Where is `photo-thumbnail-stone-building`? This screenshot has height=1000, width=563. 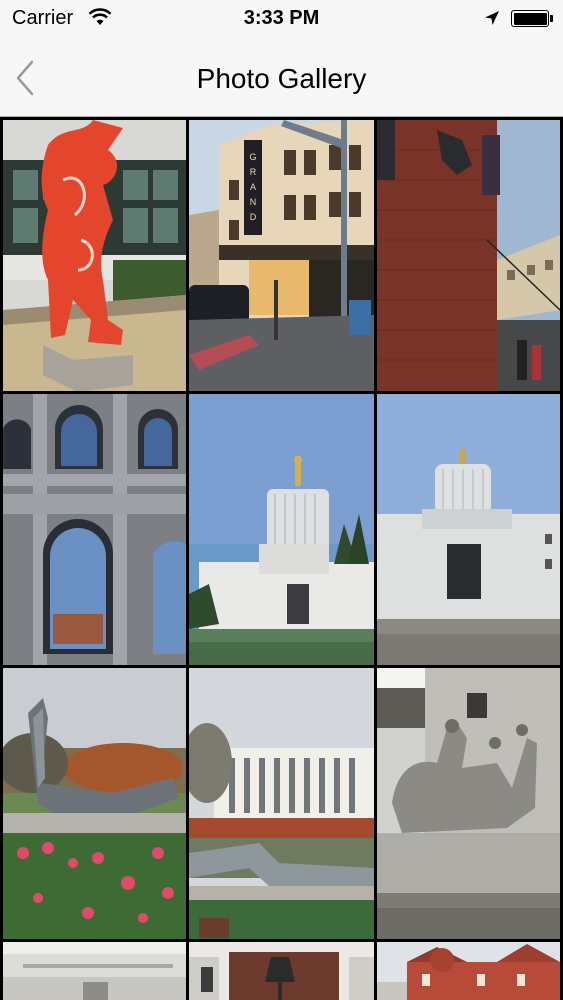
photo-thumbnail-stone-building is located at coordinates (94, 971).